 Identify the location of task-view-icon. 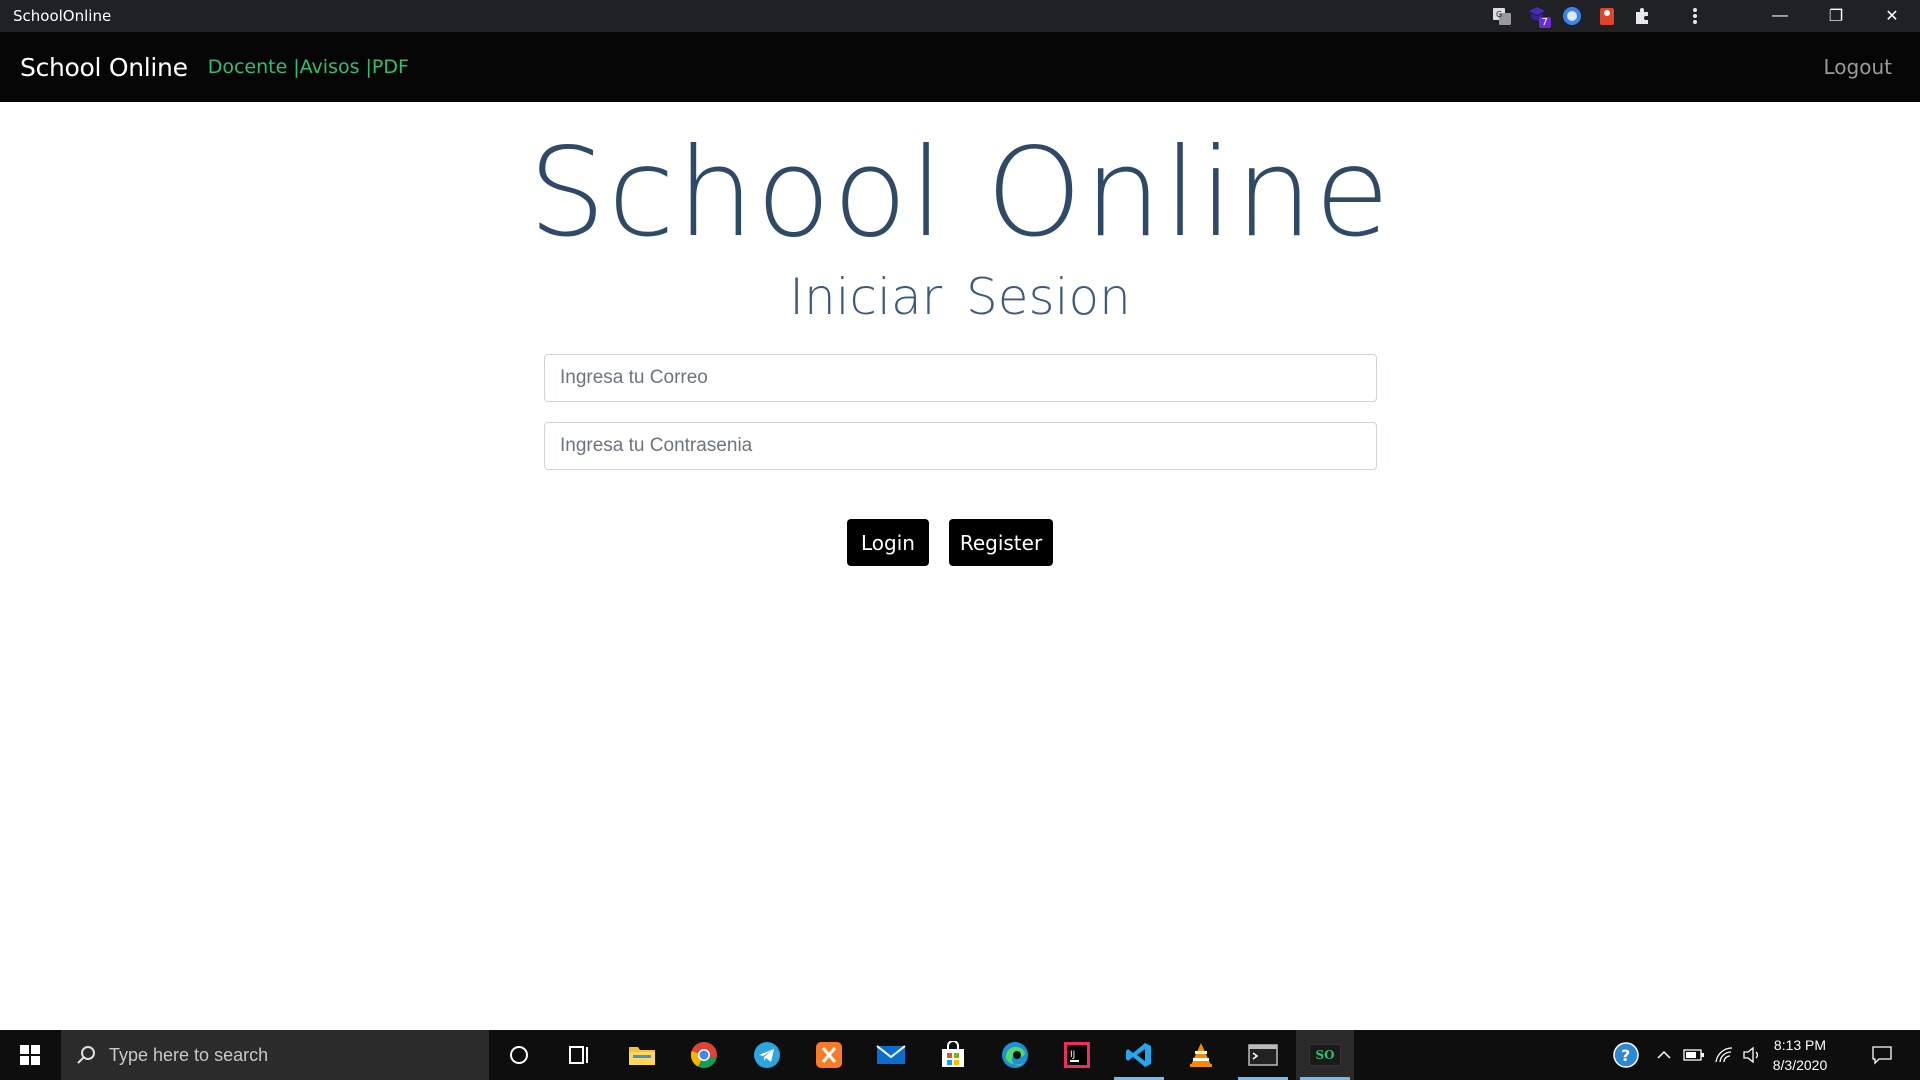
(580, 1055).